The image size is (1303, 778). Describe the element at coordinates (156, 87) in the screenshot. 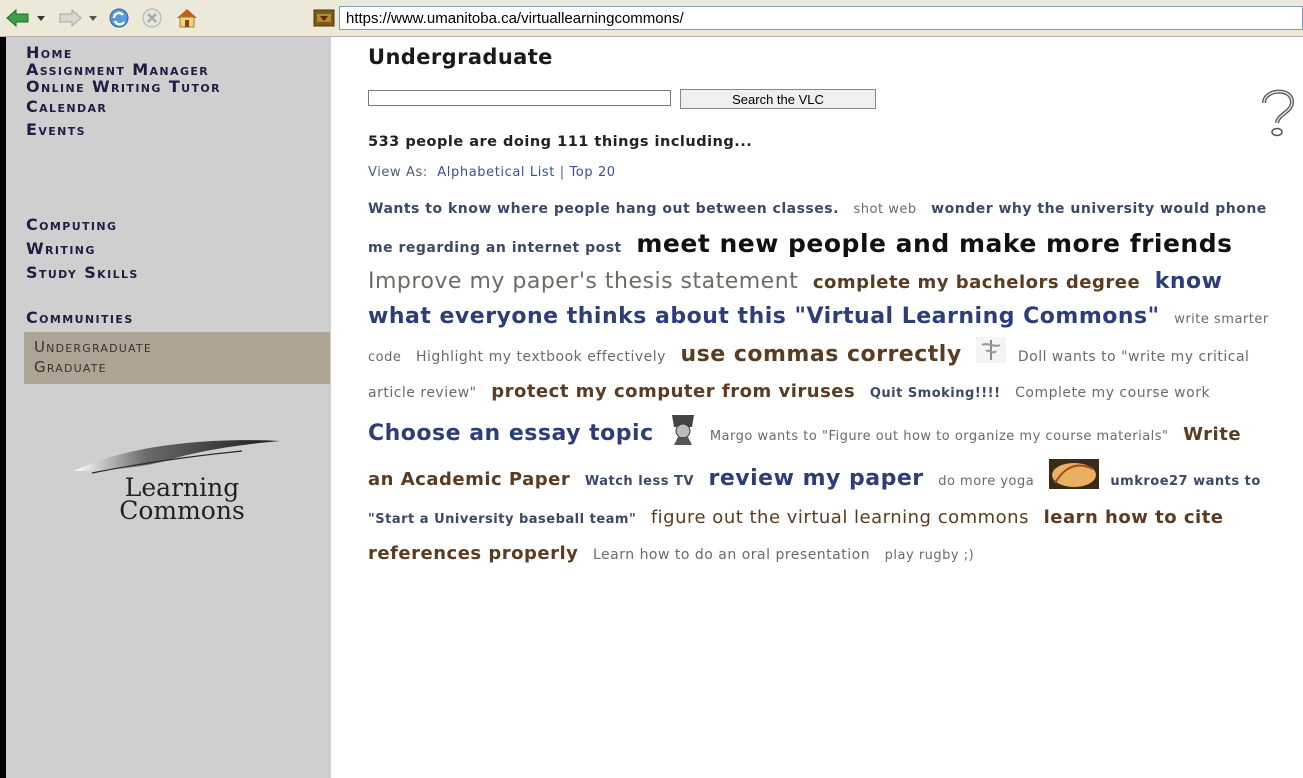

I see `nav-online-writing-tutor: Online Writing Tutor` at that location.